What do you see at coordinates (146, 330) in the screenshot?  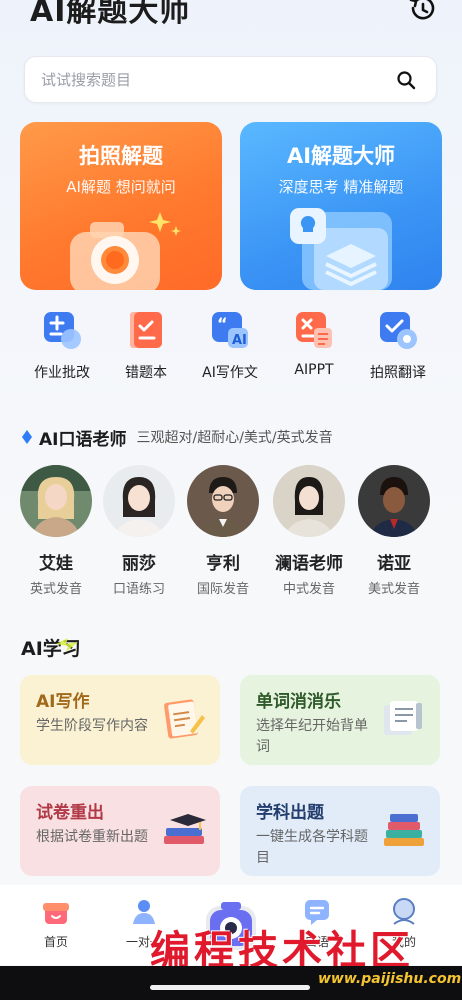 I see `mistake-book-icon` at bounding box center [146, 330].